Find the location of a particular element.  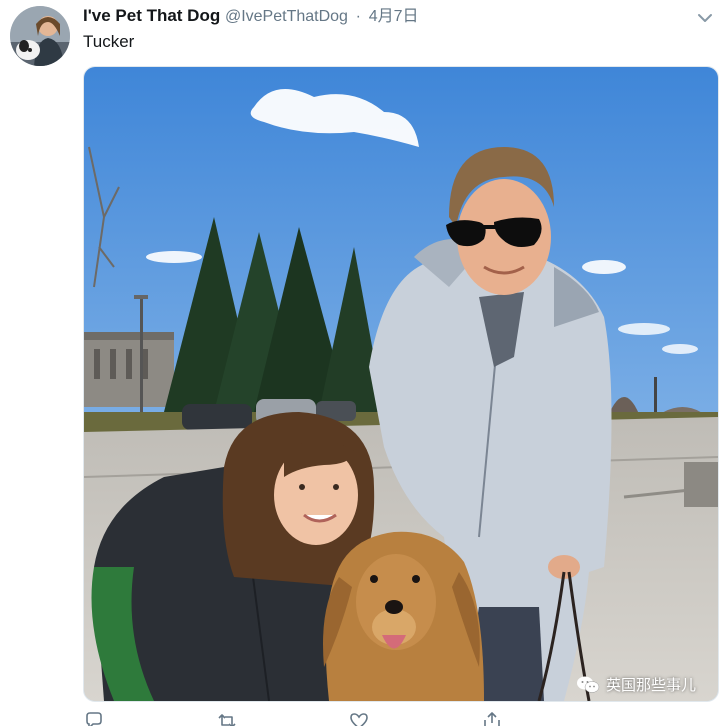

tweet-date: 4月7日 is located at coordinates (394, 16).